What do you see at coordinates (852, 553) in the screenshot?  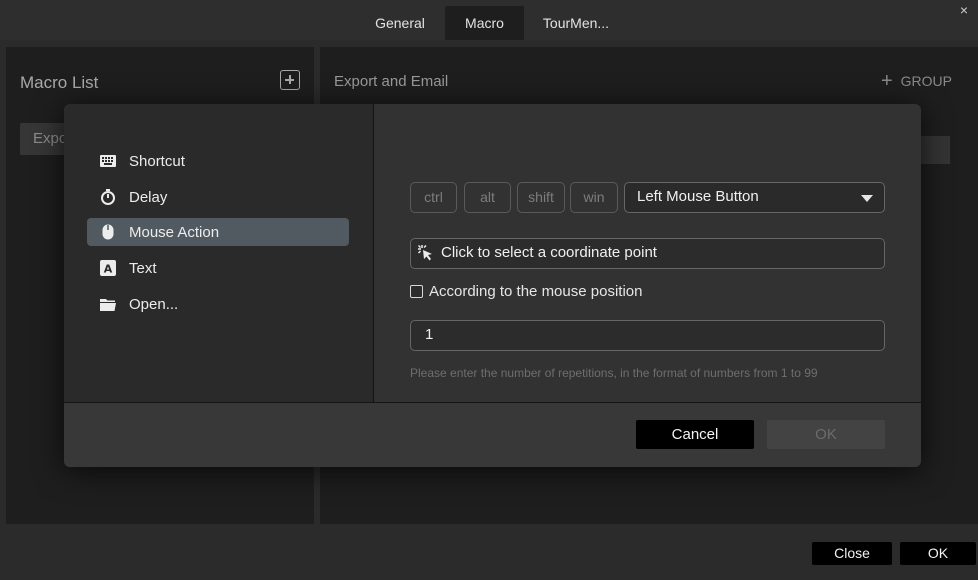 I see `close-button: Close` at bounding box center [852, 553].